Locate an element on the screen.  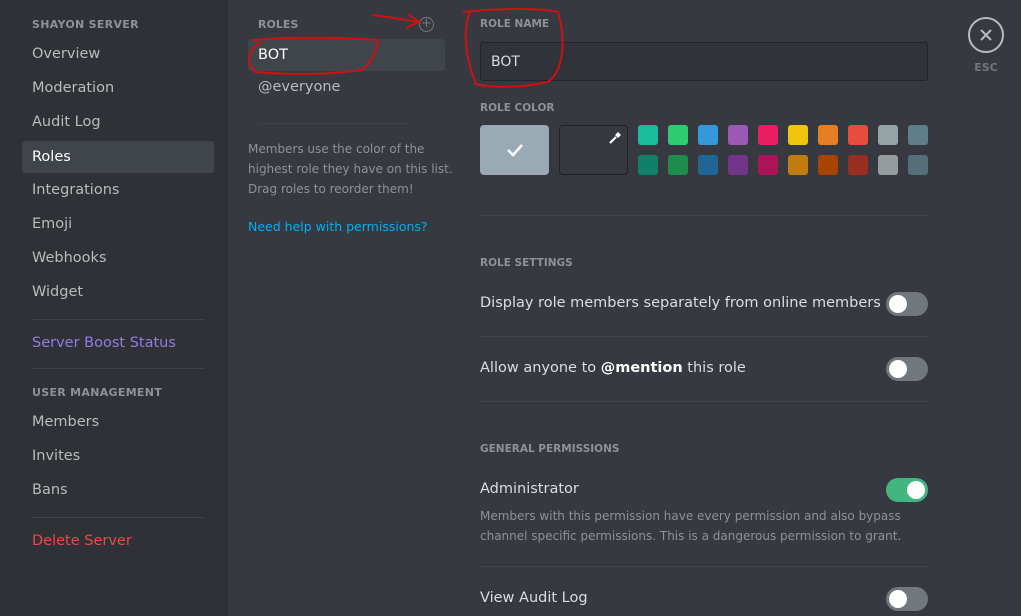
mention-label-bold: @mention is located at coordinates (641, 368).